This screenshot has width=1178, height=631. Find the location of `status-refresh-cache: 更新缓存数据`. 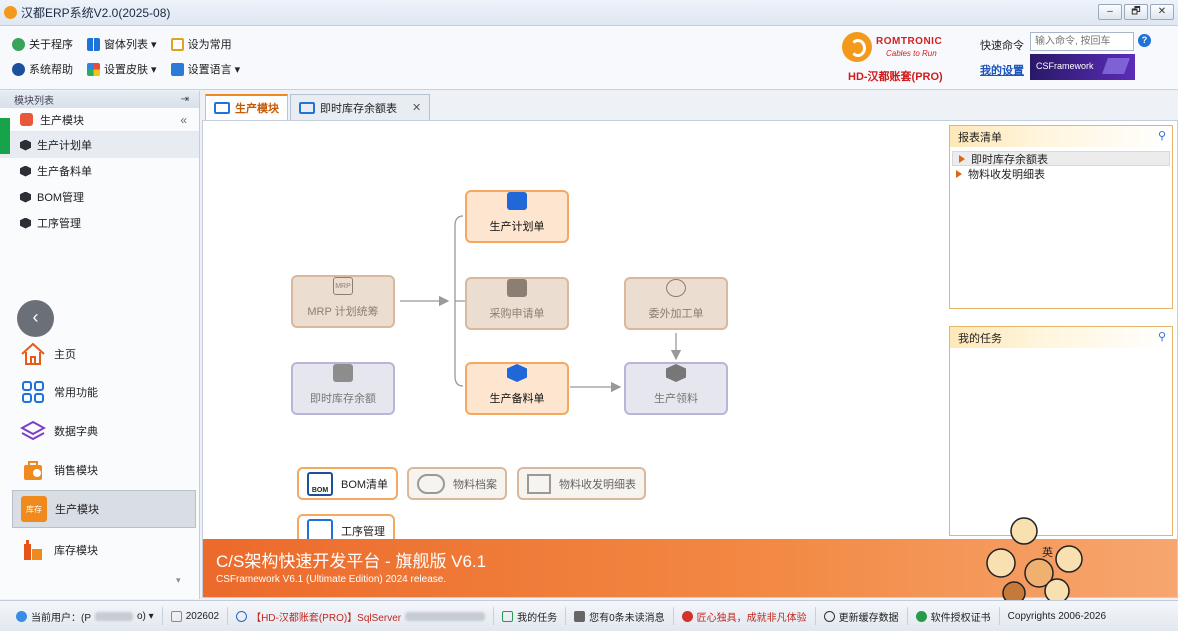

status-refresh-cache: 更新缓存数据 is located at coordinates (862, 616).